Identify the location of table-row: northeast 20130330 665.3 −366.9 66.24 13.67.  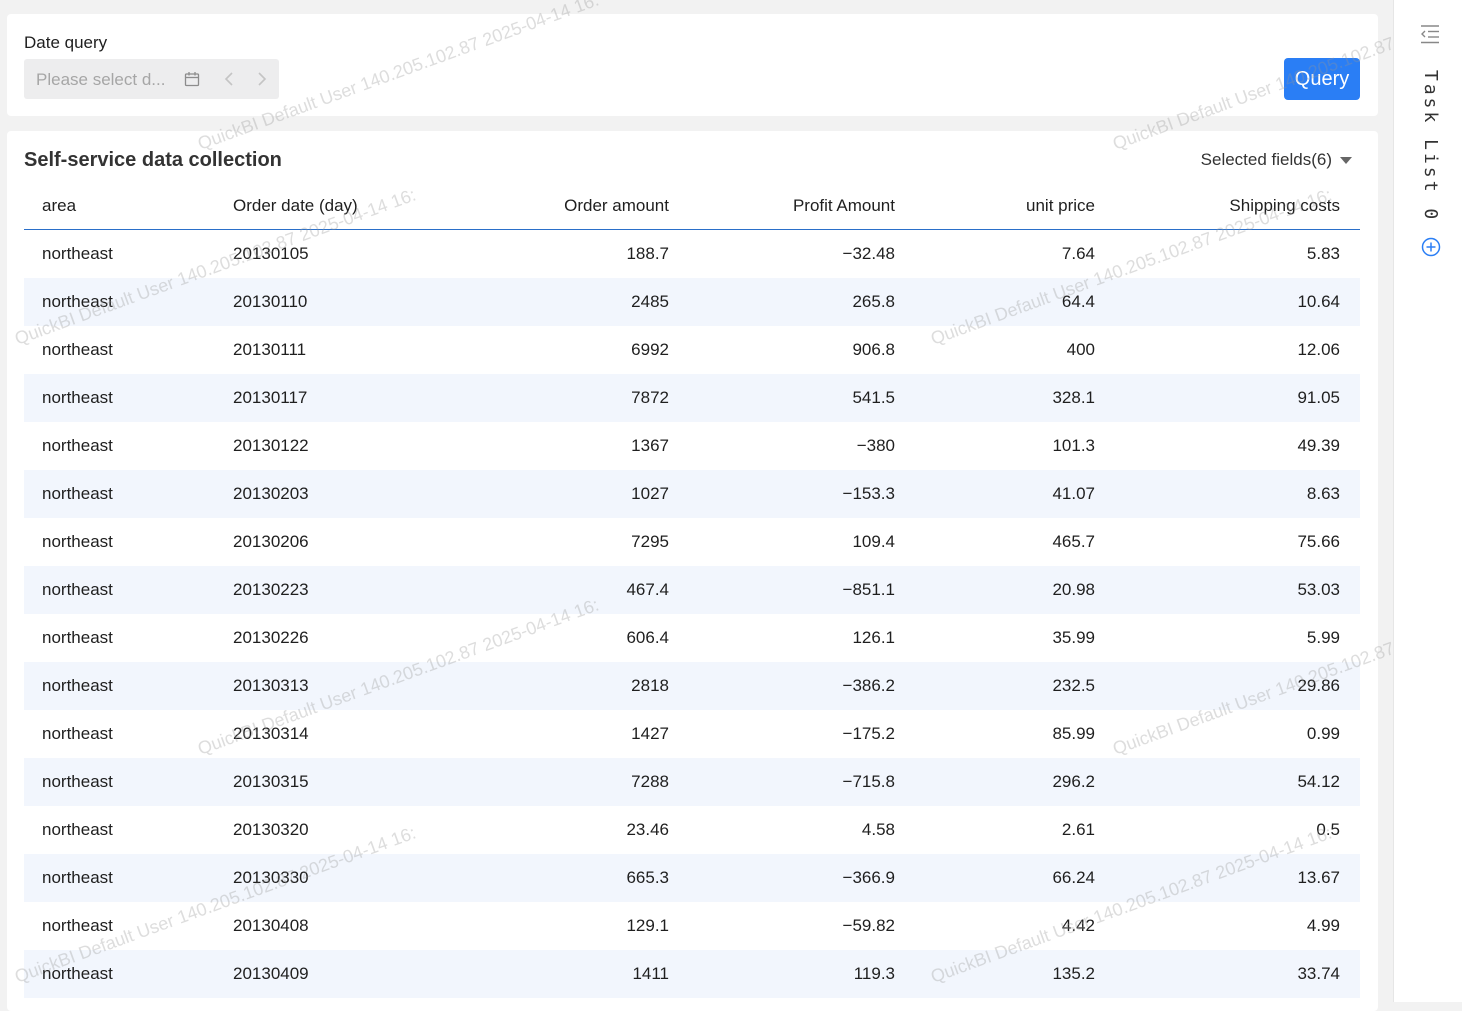
(692, 878).